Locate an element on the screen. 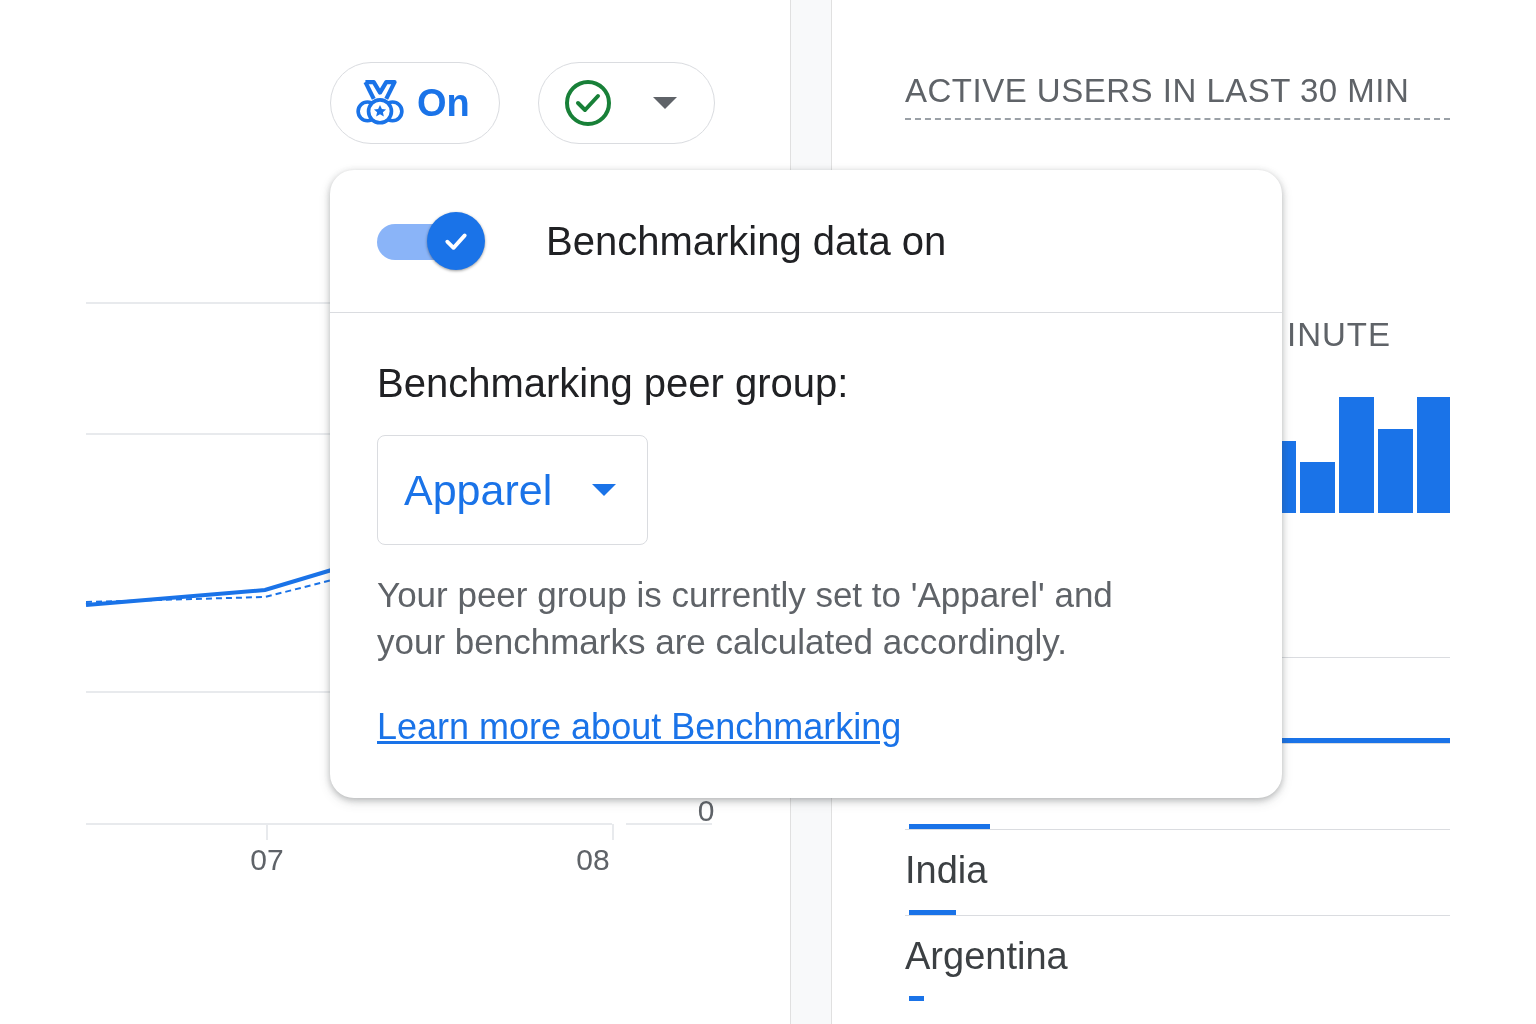 This screenshot has width=1536, height=1024. toggle-label: Benchmarking data on is located at coordinates (746, 241).